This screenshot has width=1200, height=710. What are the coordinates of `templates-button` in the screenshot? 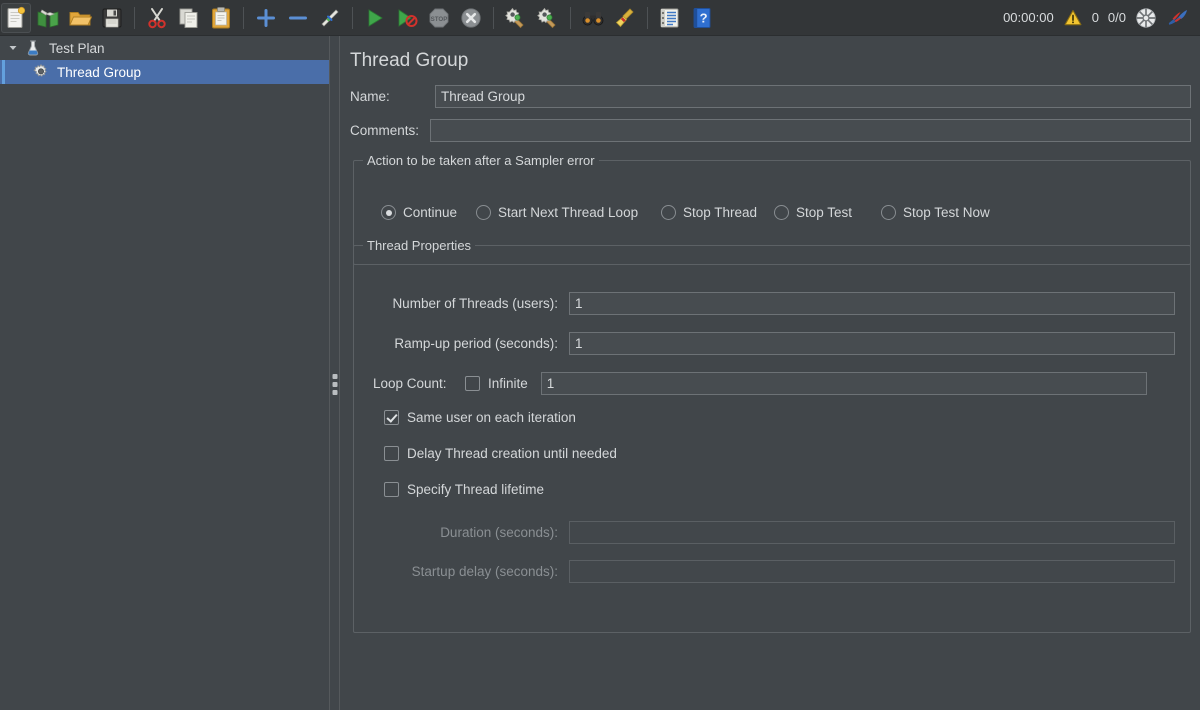 It's located at (48, 18).